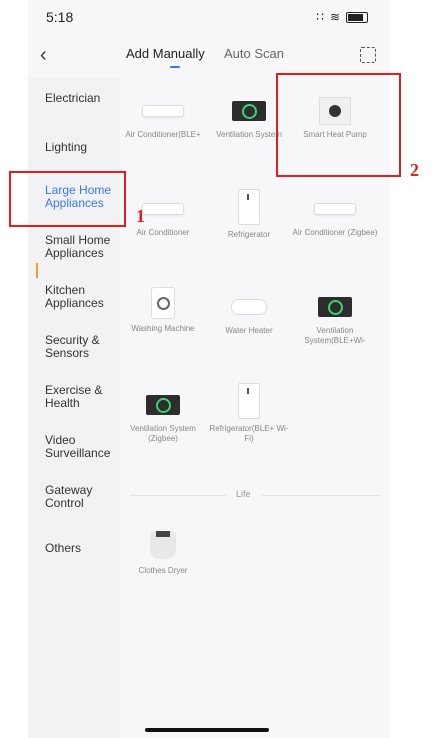 Image resolution: width=447 pixels, height=738 pixels. I want to click on device-water-heater: Water Heater, so click(249, 315).